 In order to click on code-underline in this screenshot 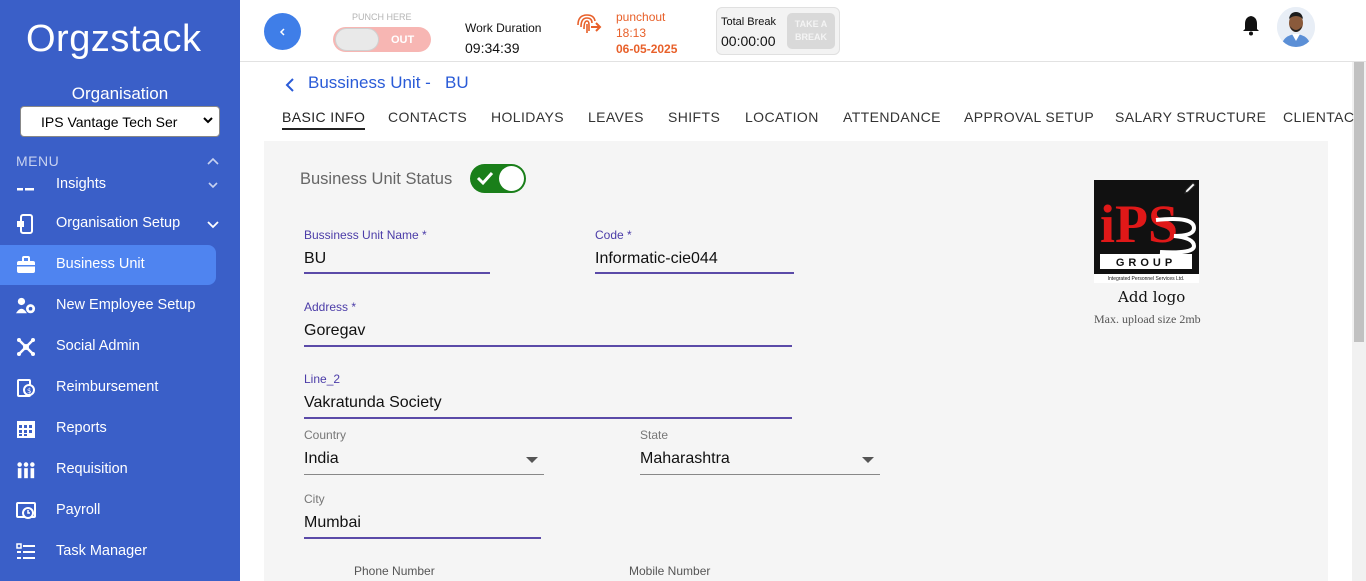, I will do `click(694, 273)`.